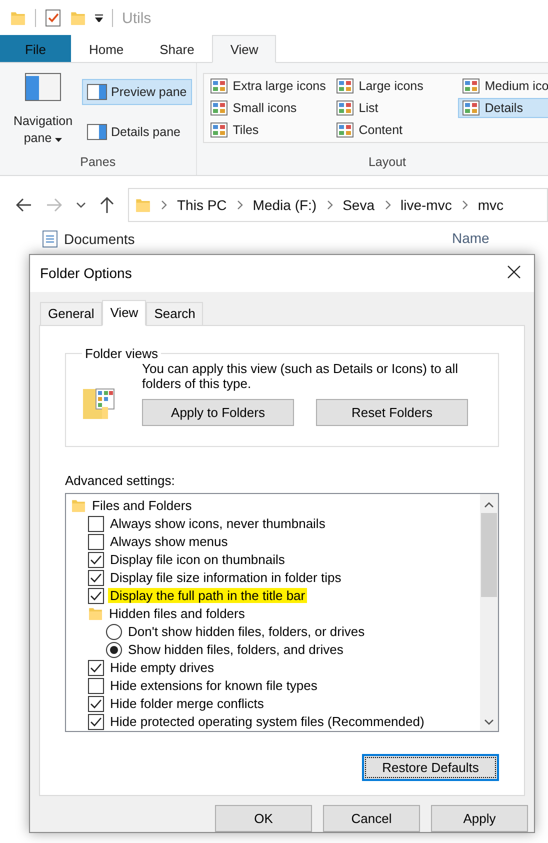 This screenshot has width=548, height=843. I want to click on window-title: Utils, so click(137, 18).